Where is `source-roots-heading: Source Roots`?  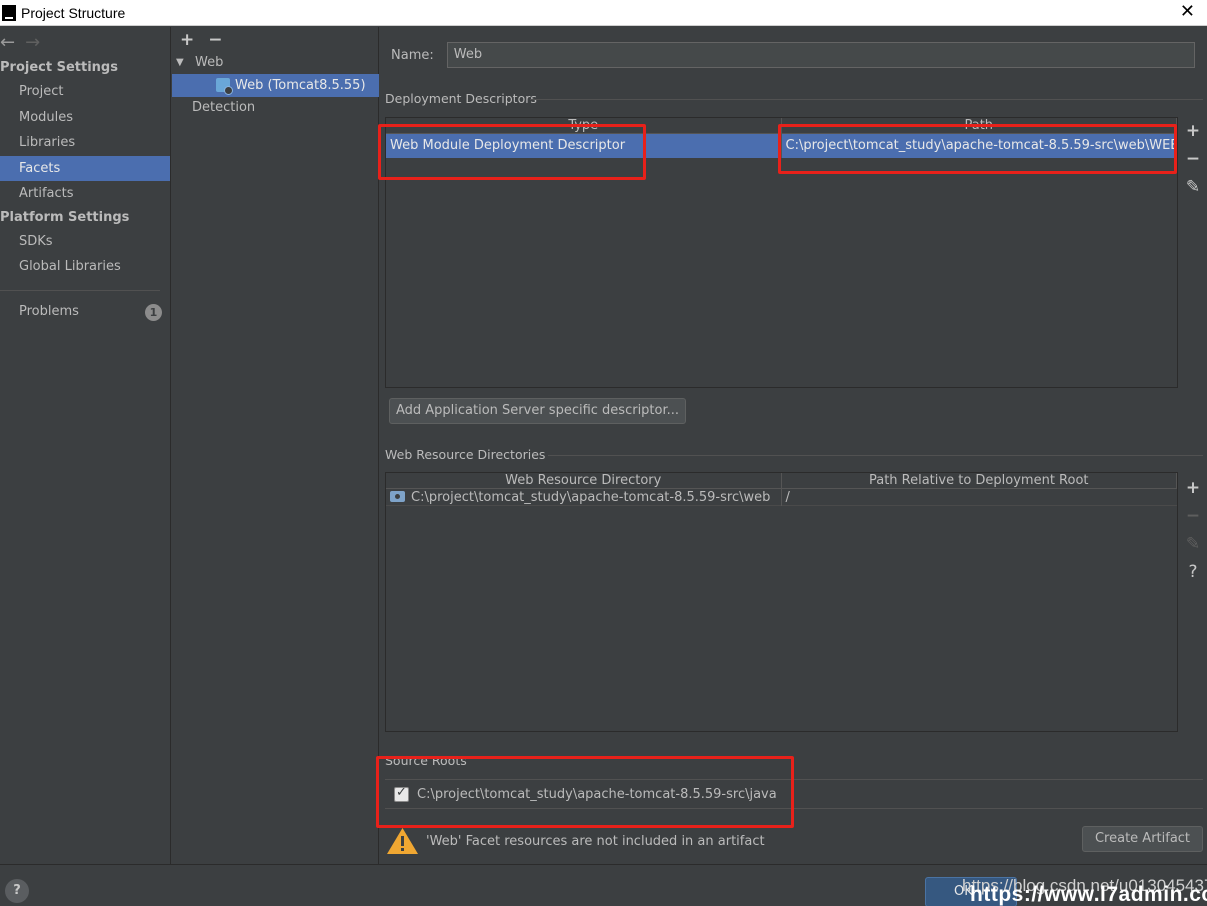 source-roots-heading: Source Roots is located at coordinates (426, 760).